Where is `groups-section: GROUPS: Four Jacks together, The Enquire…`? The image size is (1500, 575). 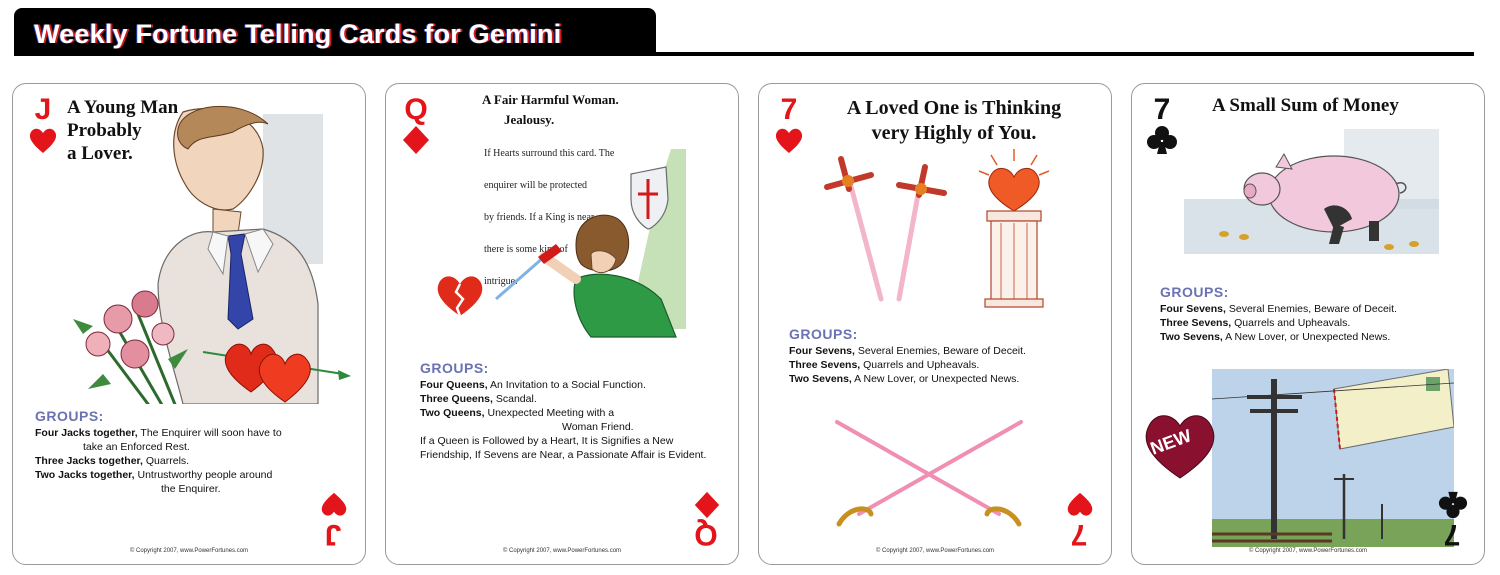
groups-section: GROUPS: Four Jacks together, The Enquire… is located at coordinates (195, 452).